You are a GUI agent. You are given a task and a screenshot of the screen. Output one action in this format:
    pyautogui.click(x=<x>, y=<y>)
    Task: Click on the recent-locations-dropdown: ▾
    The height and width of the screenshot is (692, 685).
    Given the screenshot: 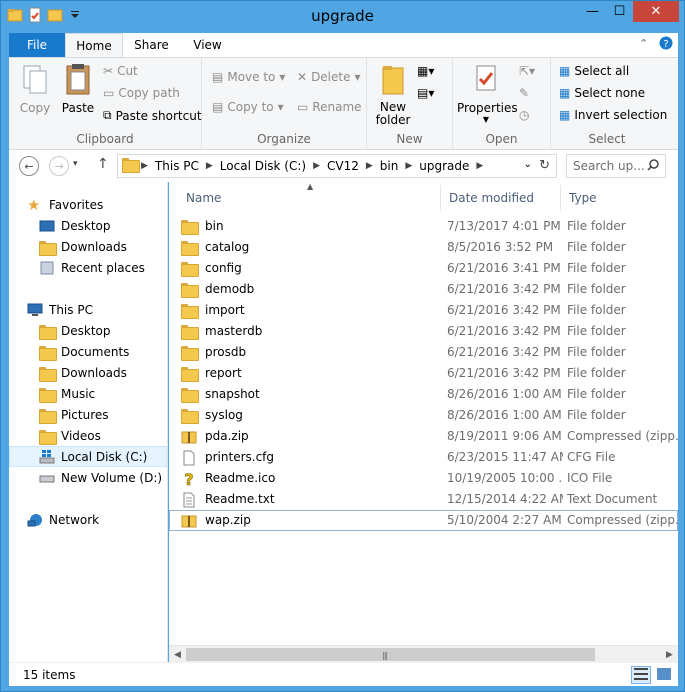 What is the action you would take?
    pyautogui.click(x=75, y=164)
    